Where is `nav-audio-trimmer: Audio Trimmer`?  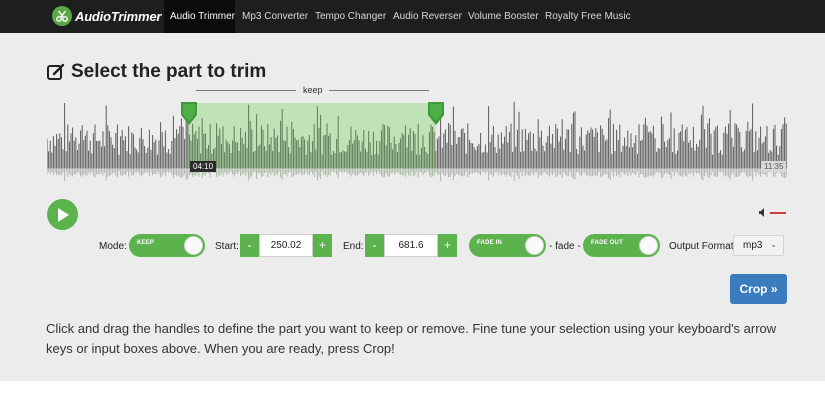 nav-audio-trimmer: Audio Trimmer is located at coordinates (199, 16).